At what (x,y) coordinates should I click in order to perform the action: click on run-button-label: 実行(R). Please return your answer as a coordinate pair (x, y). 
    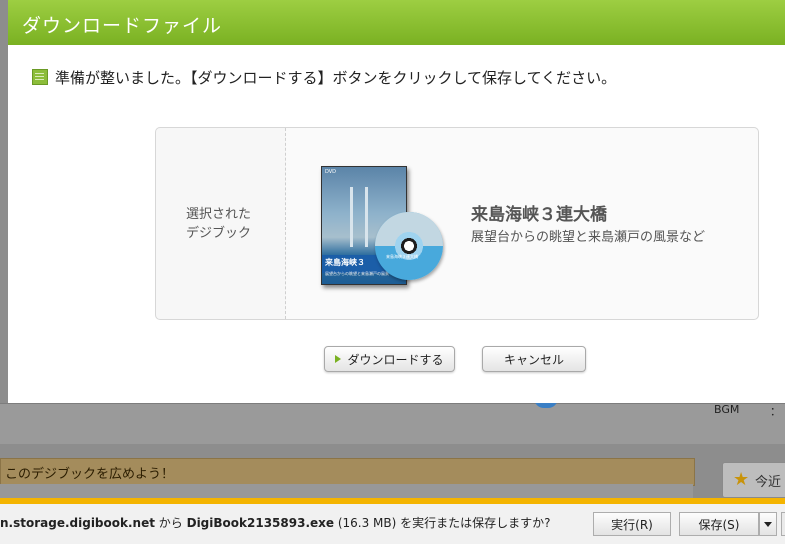
    Looking at the image, I should click on (632, 524).